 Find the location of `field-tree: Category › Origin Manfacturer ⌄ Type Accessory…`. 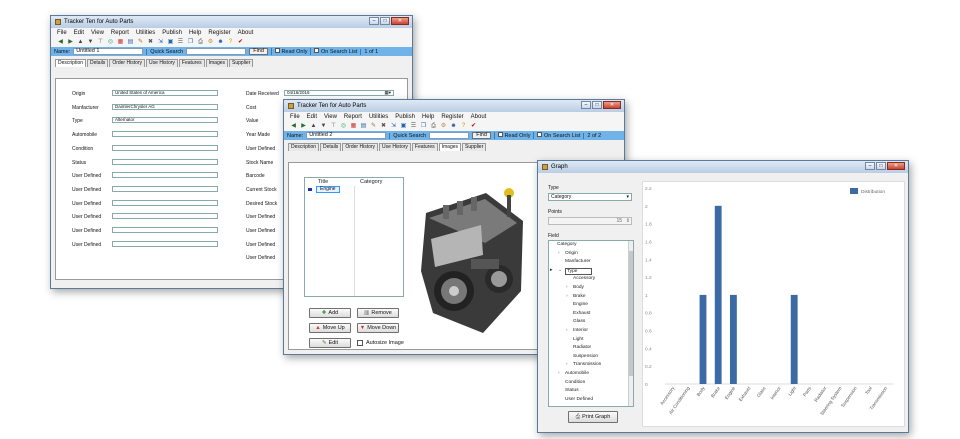

field-tree: Category › Origin Manfacturer ⌄ Type Accessory… is located at coordinates (591, 323).